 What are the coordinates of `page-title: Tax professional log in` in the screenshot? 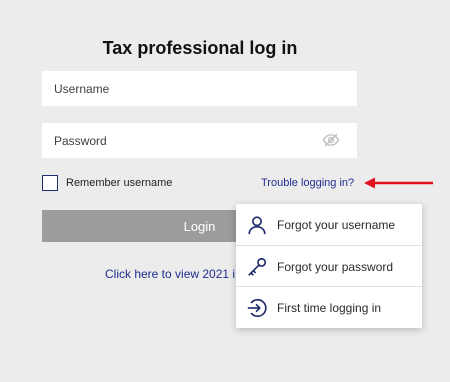 It's located at (200, 48).